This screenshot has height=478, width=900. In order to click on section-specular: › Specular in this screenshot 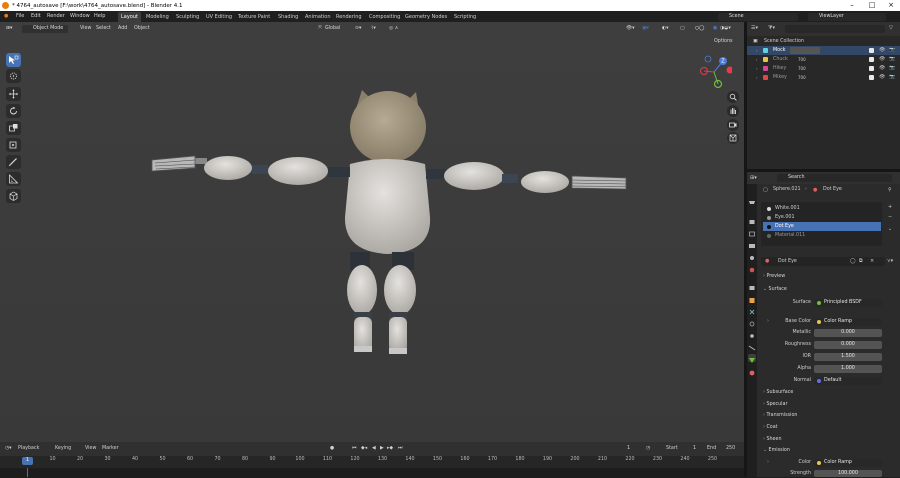, I will do `click(775, 404)`.